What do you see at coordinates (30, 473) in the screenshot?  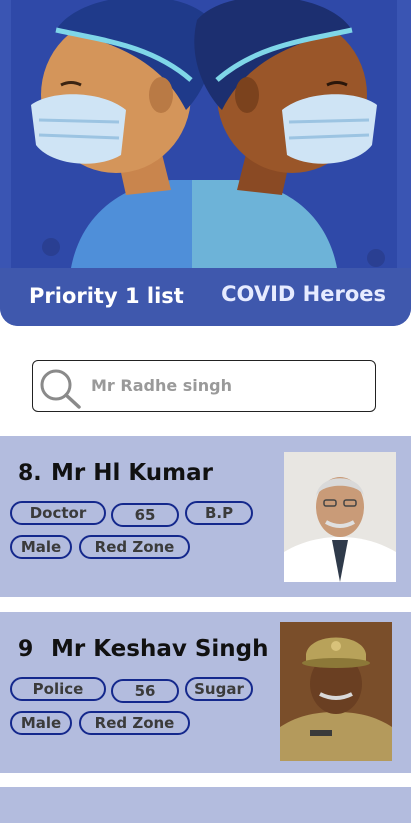 I see `card-number: 8.` at bounding box center [30, 473].